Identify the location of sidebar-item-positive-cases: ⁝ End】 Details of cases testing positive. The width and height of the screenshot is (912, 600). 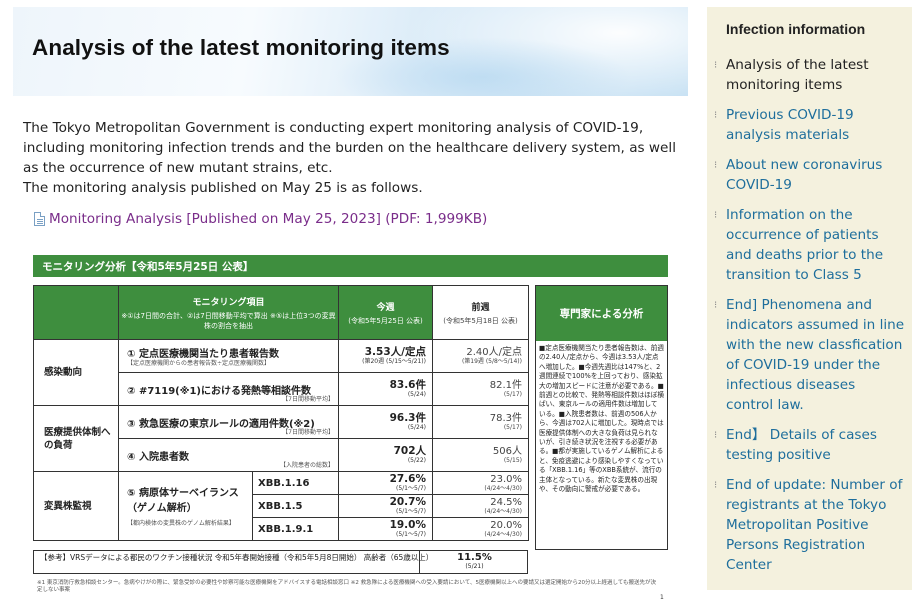
(813, 445).